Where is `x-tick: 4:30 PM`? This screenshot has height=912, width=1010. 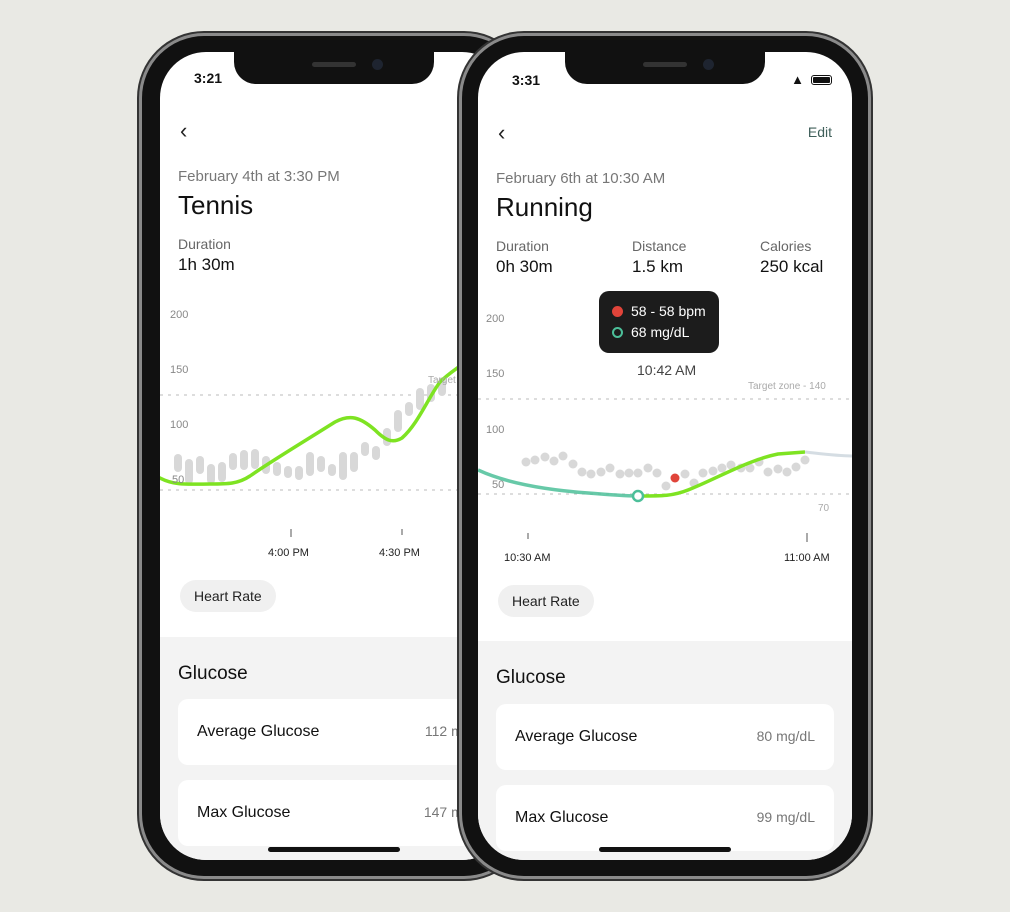 x-tick: 4:30 PM is located at coordinates (399, 553).